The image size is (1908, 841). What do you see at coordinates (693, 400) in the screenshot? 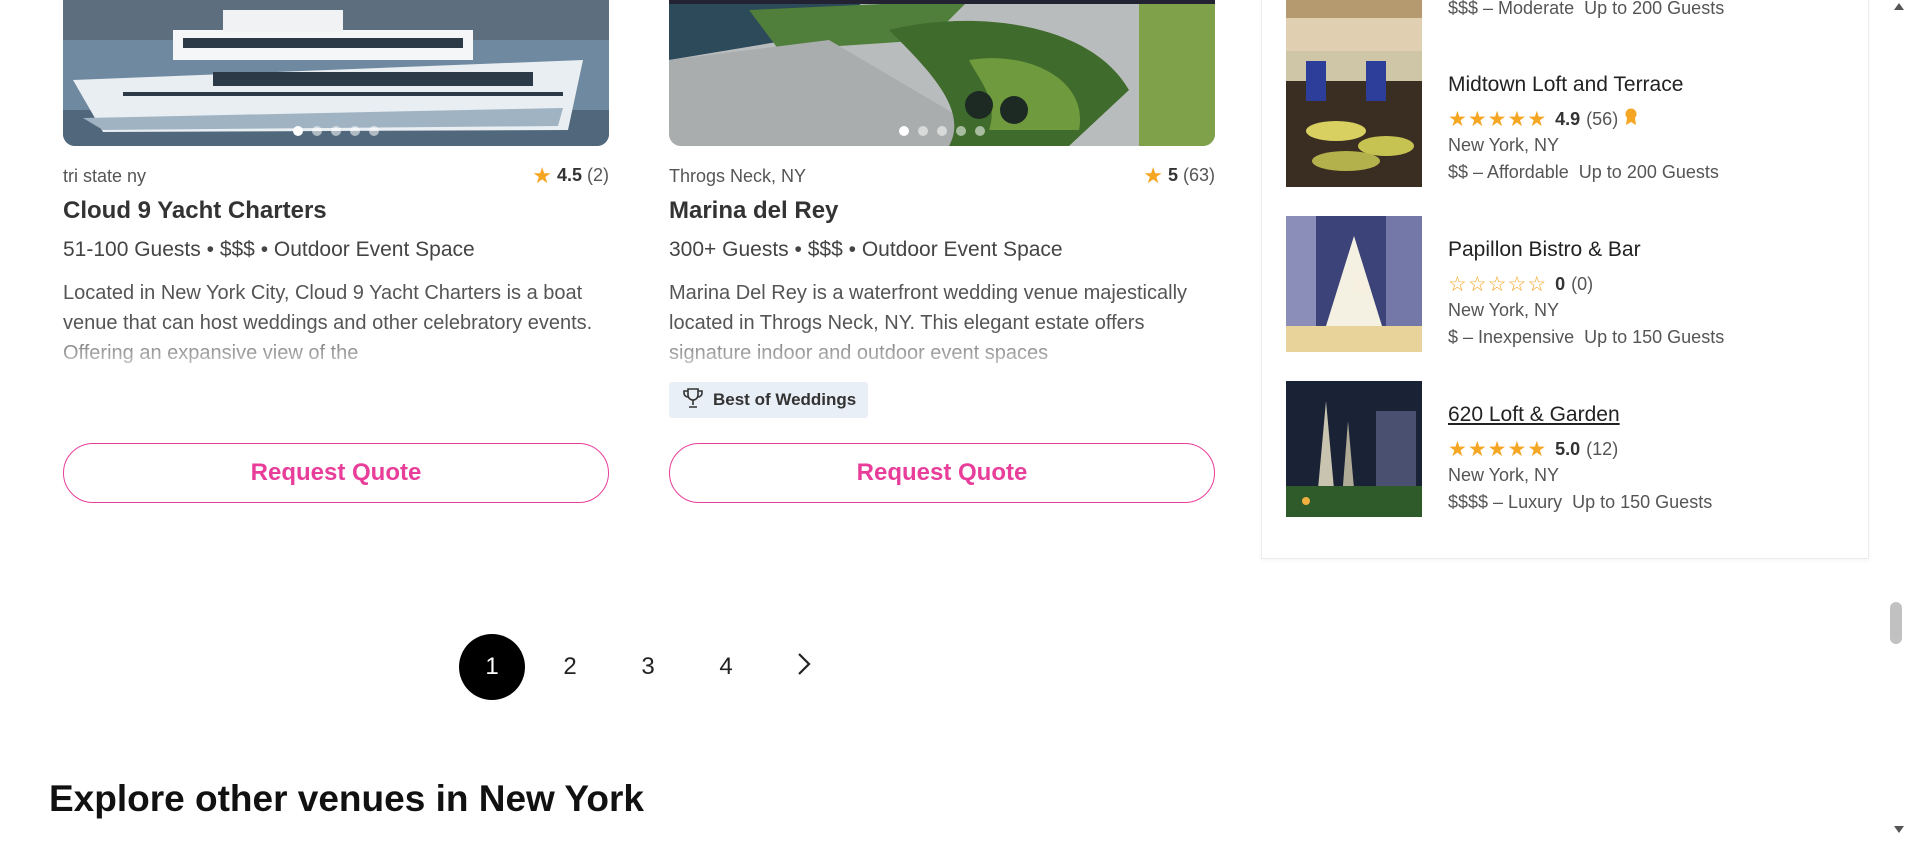
I see `trophy-icon` at bounding box center [693, 400].